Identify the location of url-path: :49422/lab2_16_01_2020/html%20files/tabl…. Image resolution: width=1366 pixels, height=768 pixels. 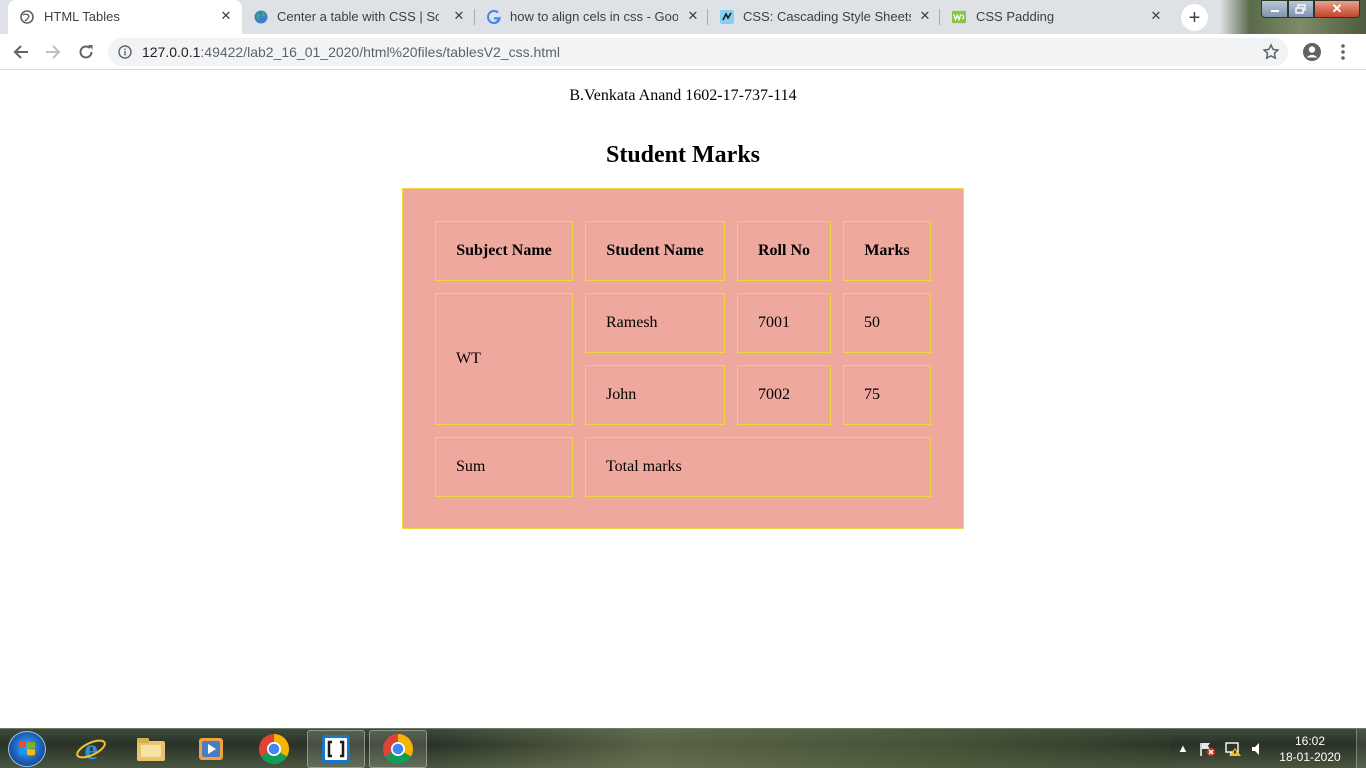
(380, 52).